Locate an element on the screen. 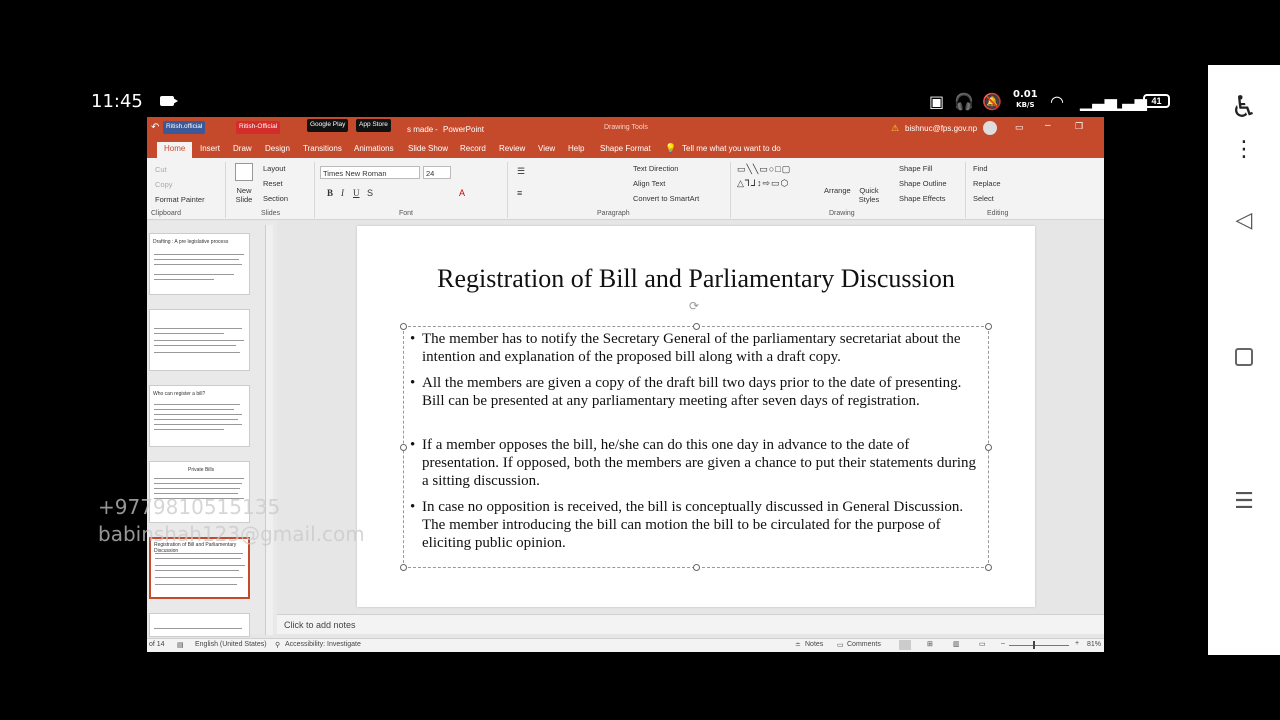 Image resolution: width=1280 pixels, height=720 pixels. tab-design: Design is located at coordinates (277, 148).